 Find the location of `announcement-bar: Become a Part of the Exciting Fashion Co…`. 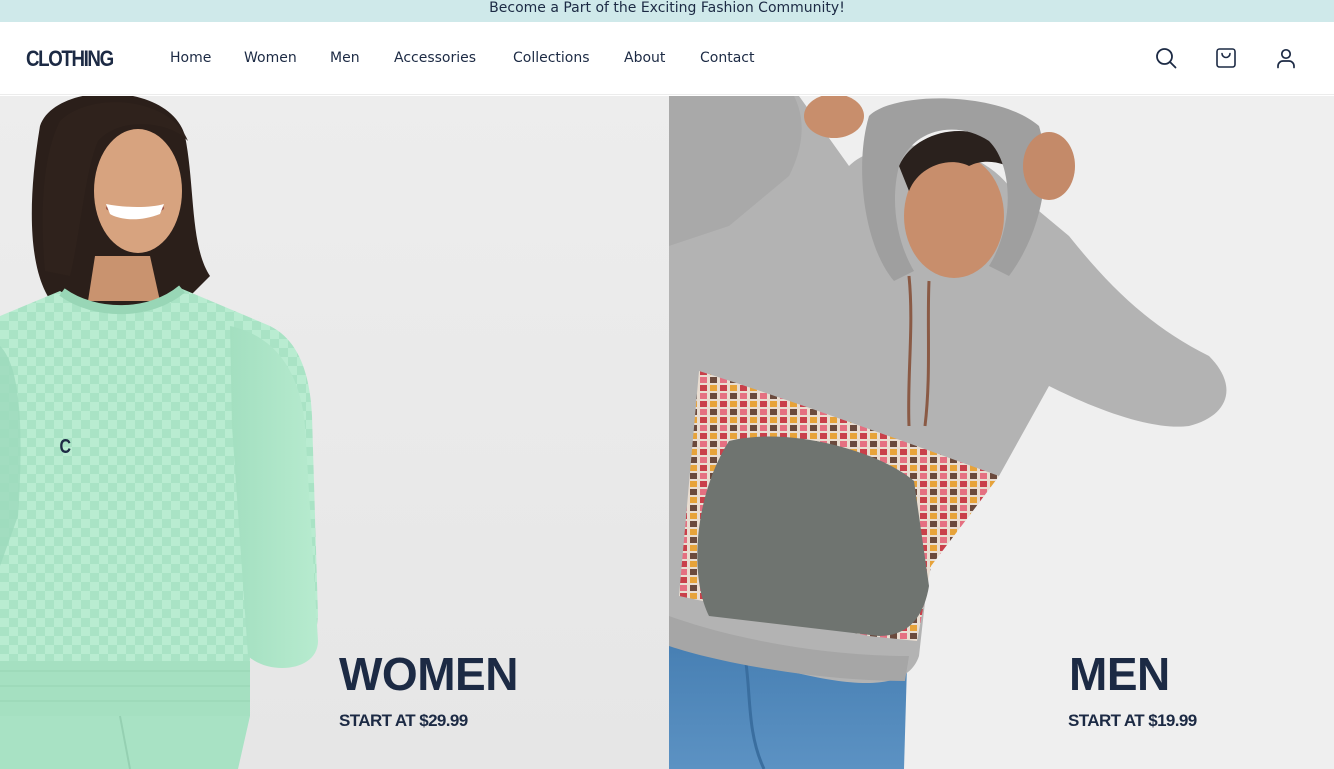

announcement-bar: Become a Part of the Exciting Fashion Co… is located at coordinates (667, 11).